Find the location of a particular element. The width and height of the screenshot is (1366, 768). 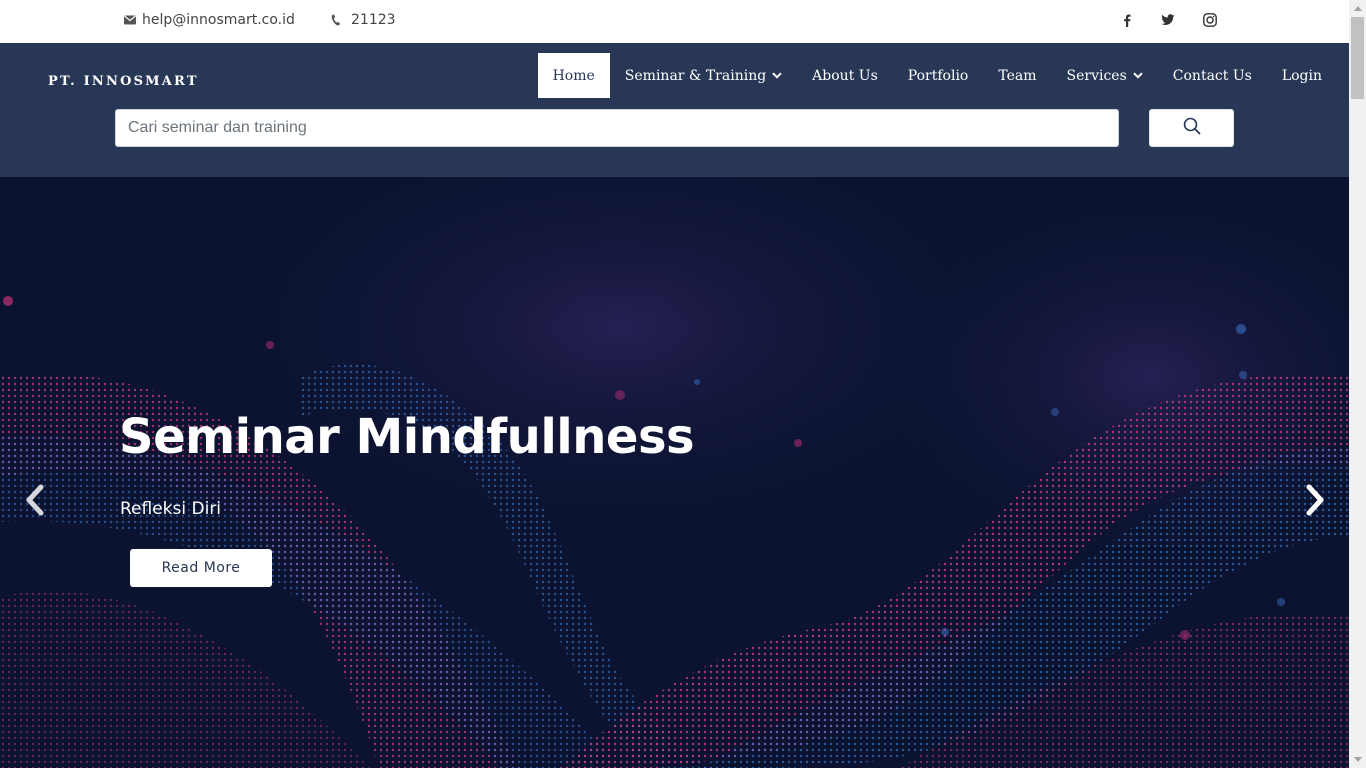

nav-home-label: Home is located at coordinates (573, 75).